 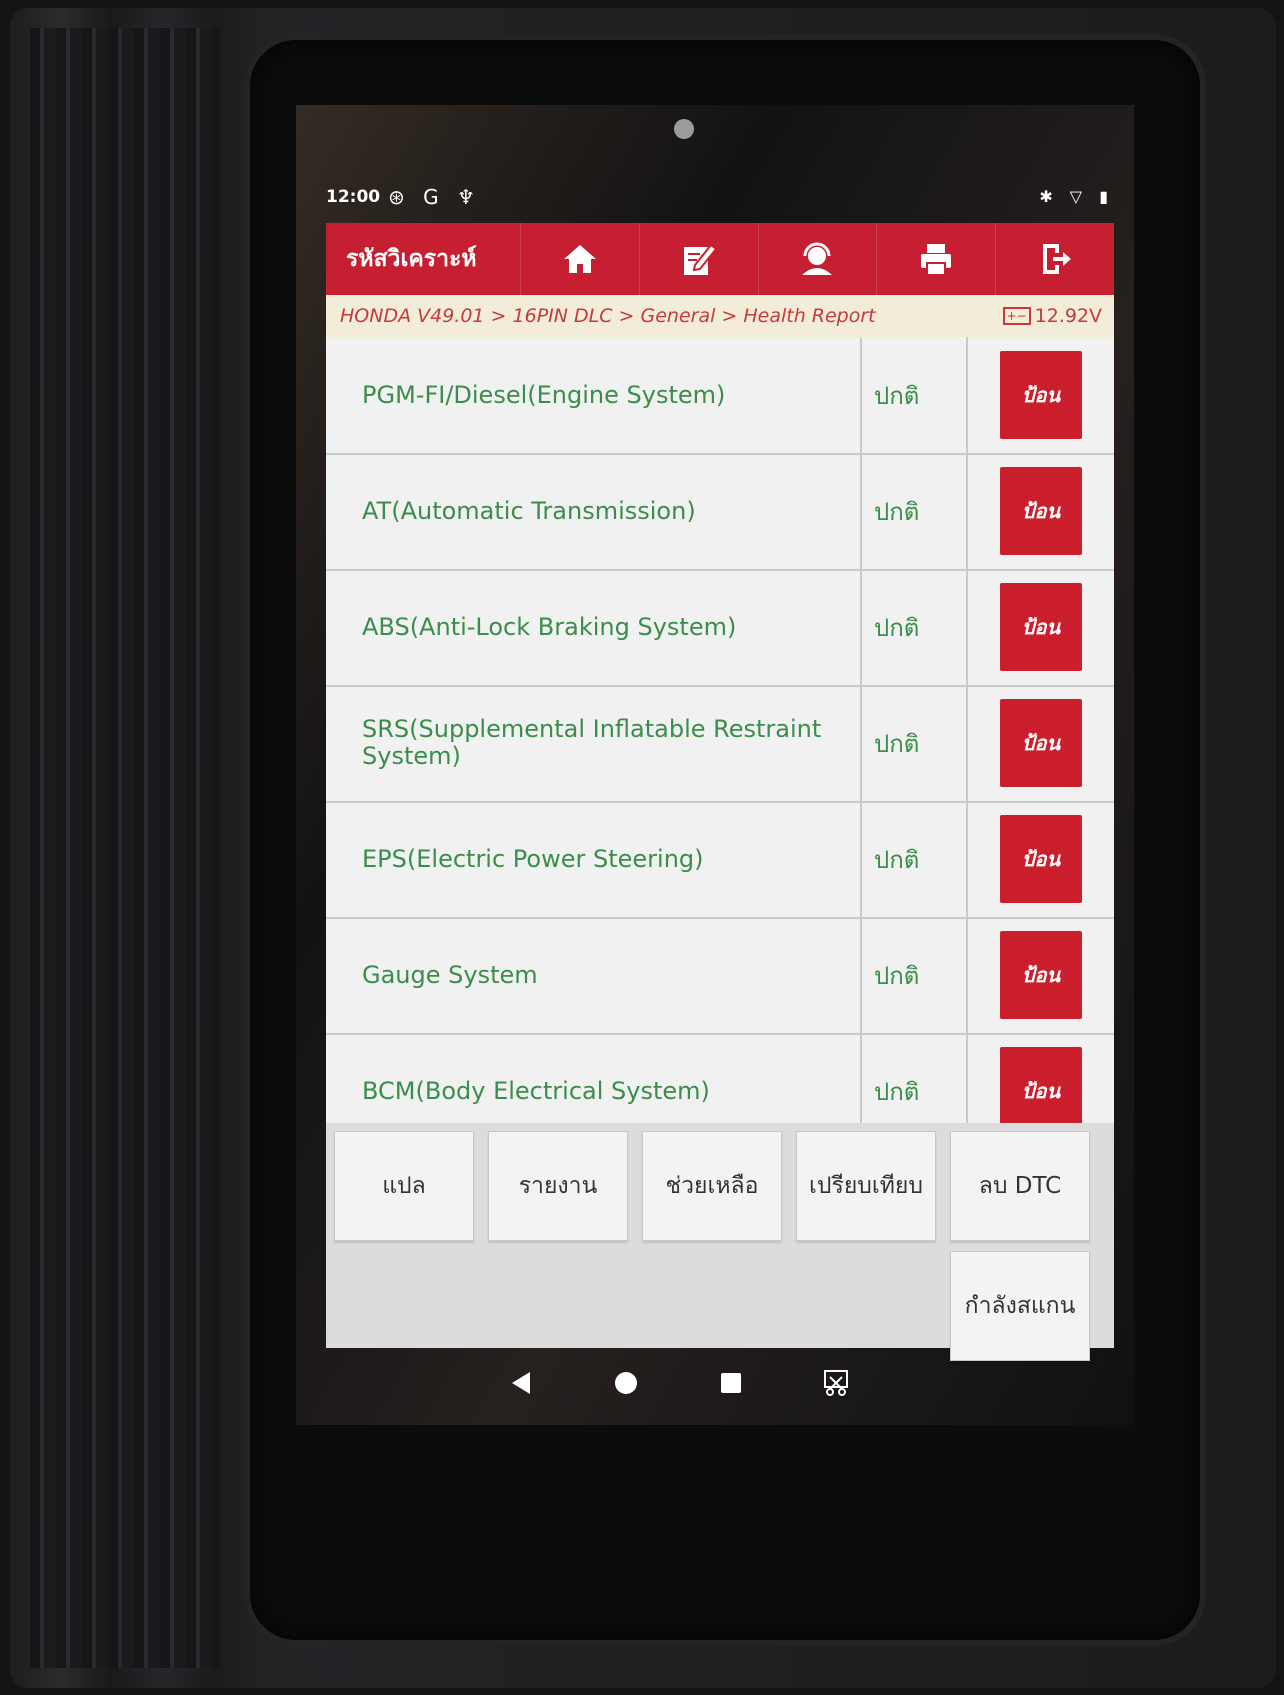 What do you see at coordinates (1076, 196) in the screenshot?
I see `status-right-icons: ✱ ▽ ▮` at bounding box center [1076, 196].